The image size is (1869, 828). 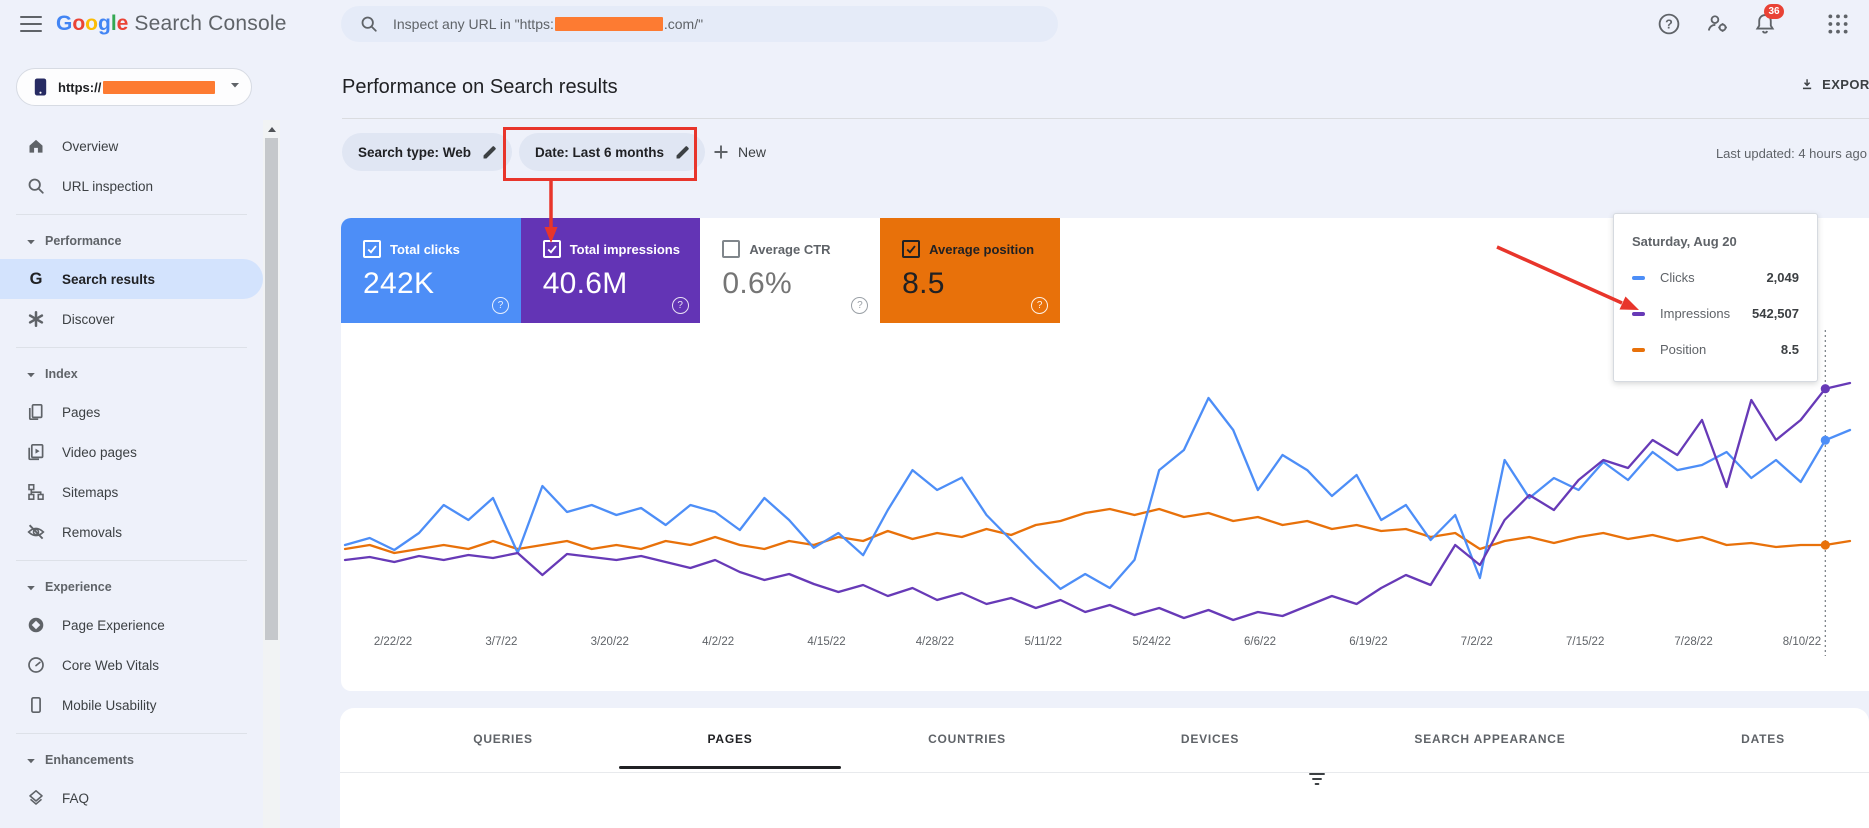 What do you see at coordinates (1677, 277) in the screenshot?
I see `tooltip-row-label: Clicks` at bounding box center [1677, 277].